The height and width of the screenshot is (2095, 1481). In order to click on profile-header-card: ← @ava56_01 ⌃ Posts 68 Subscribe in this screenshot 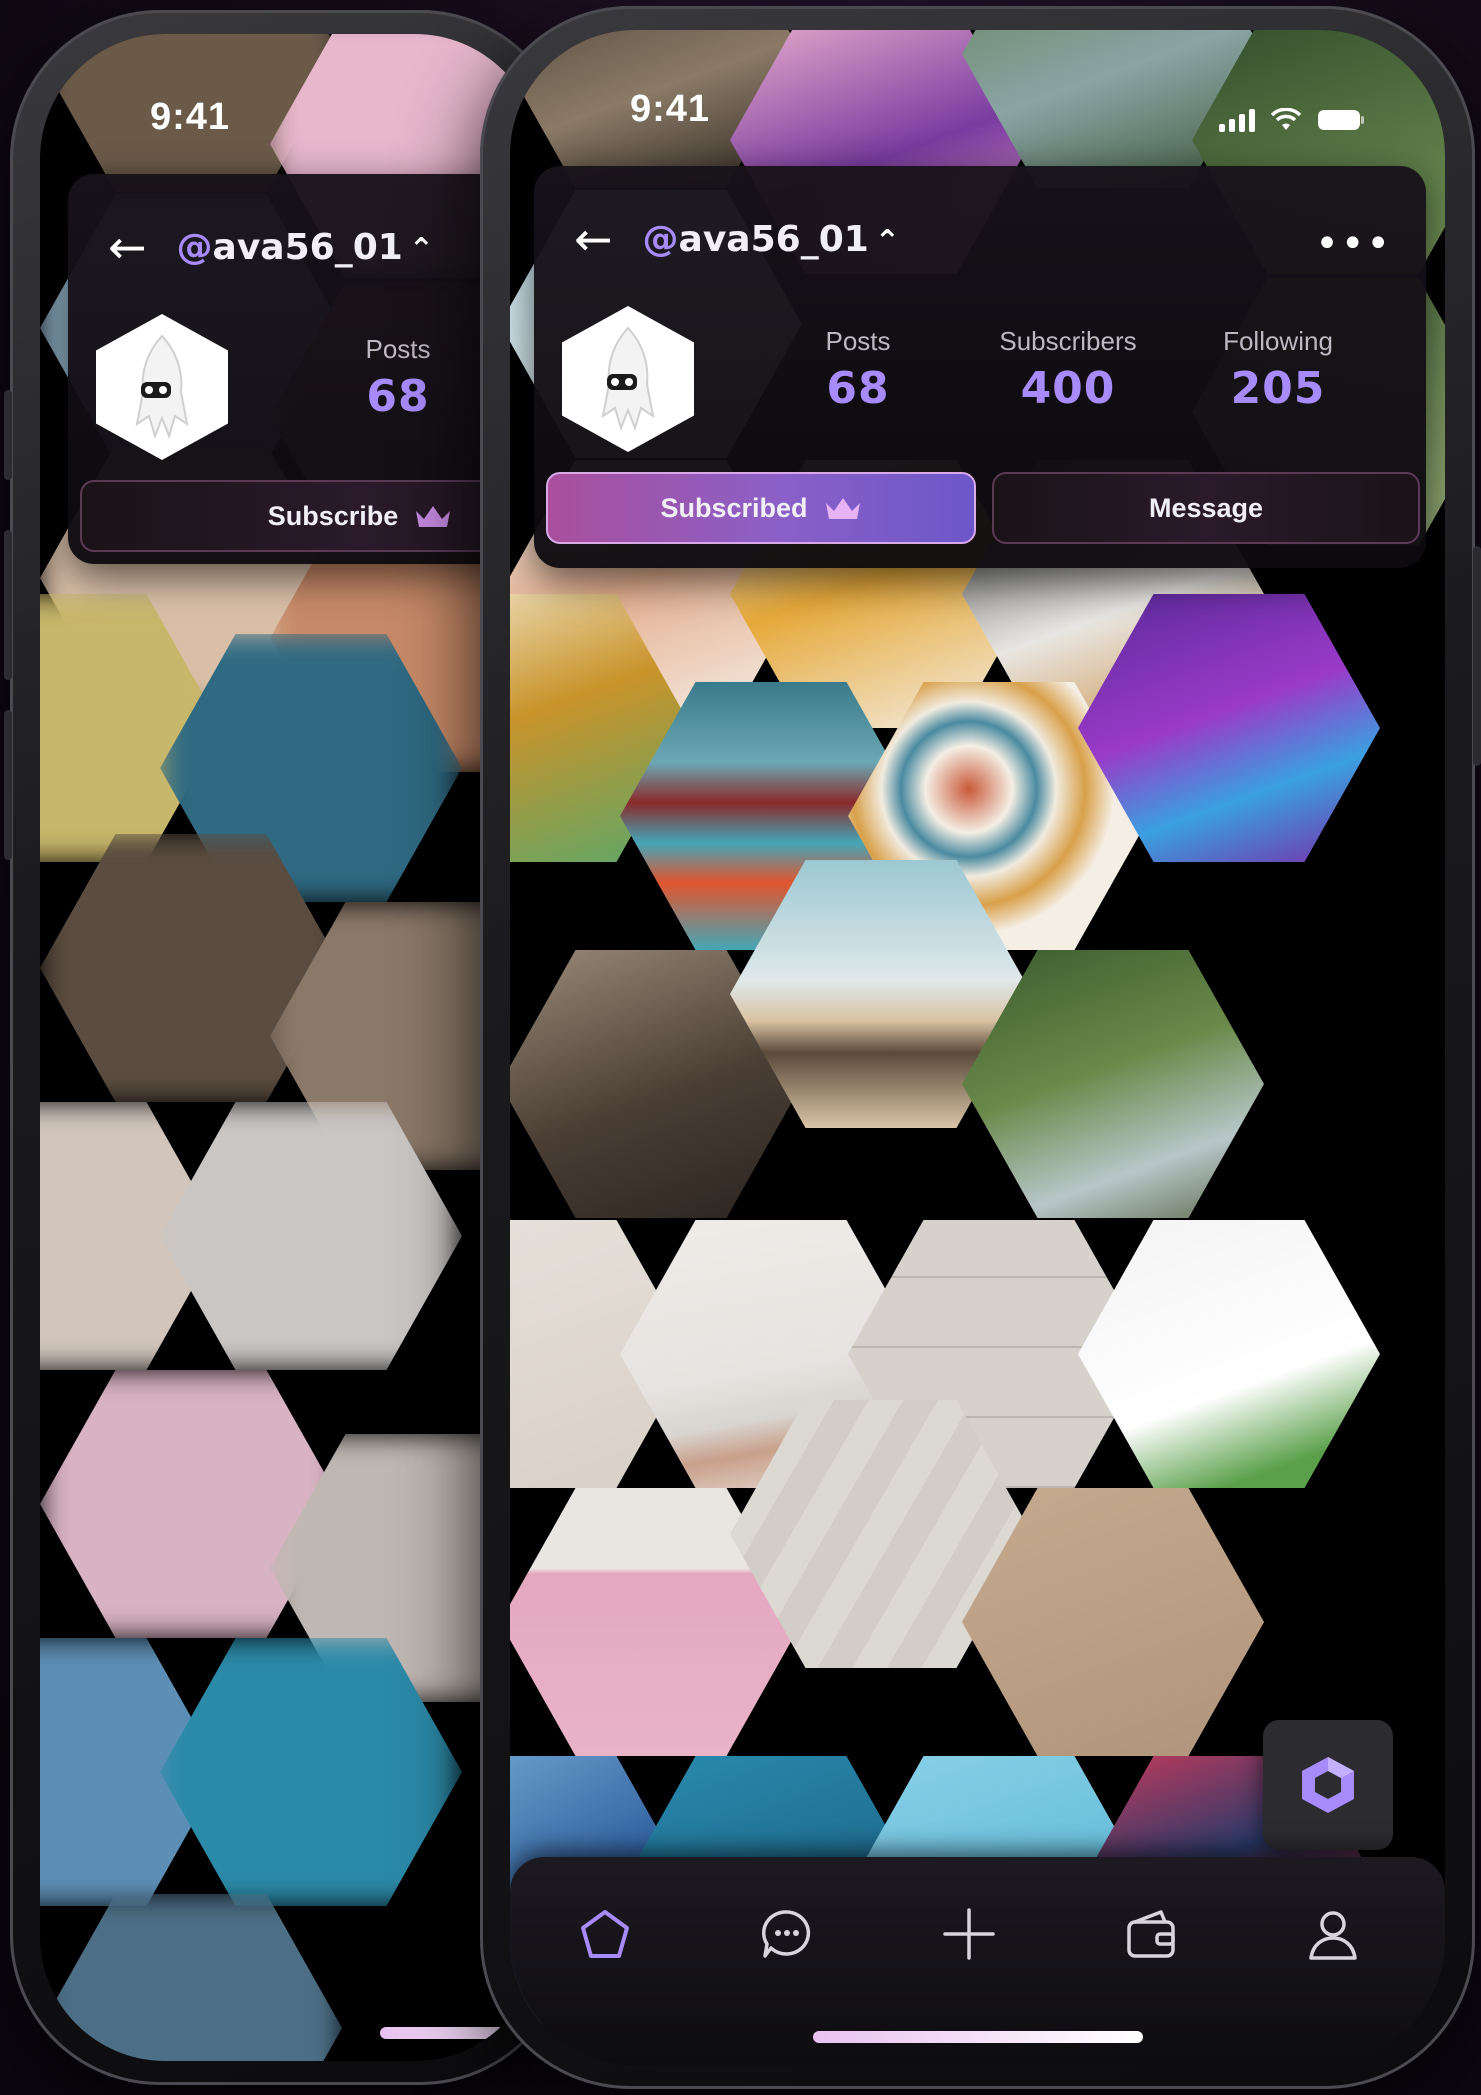, I will do `click(304, 369)`.